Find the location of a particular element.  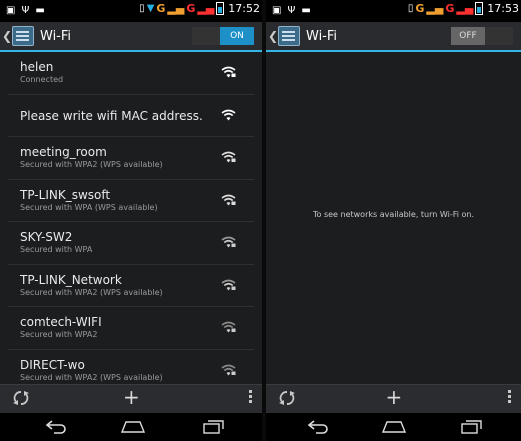

wifi-open-icon is located at coordinates (228, 115).